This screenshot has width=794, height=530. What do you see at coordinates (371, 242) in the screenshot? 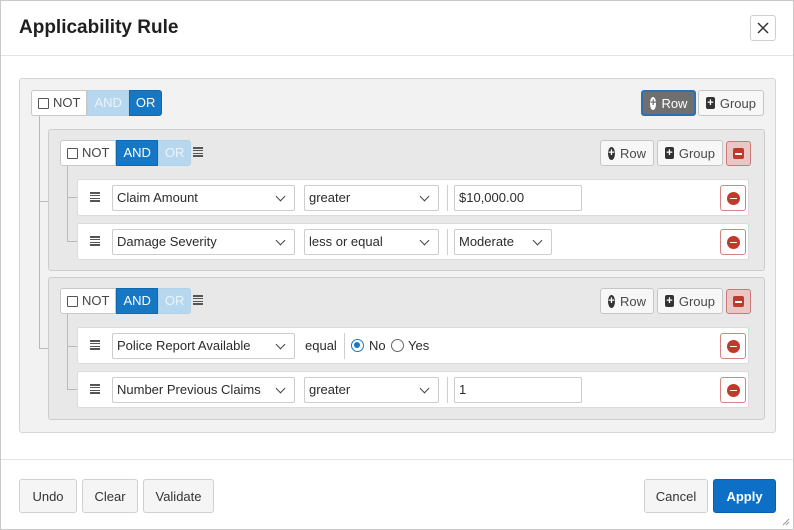
I see `operator-select: less or equal` at bounding box center [371, 242].